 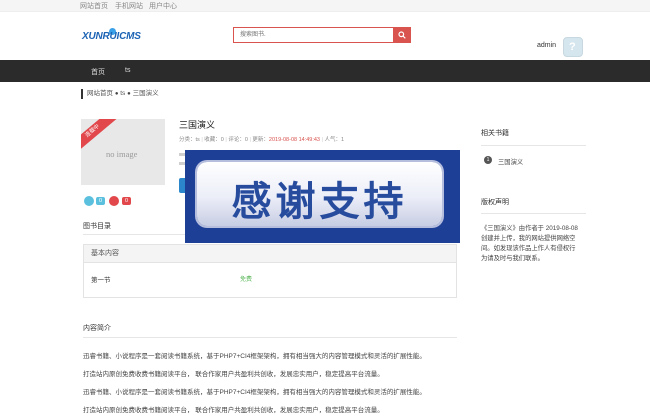 What do you see at coordinates (100, 201) in the screenshot?
I see `like-count: 0` at bounding box center [100, 201].